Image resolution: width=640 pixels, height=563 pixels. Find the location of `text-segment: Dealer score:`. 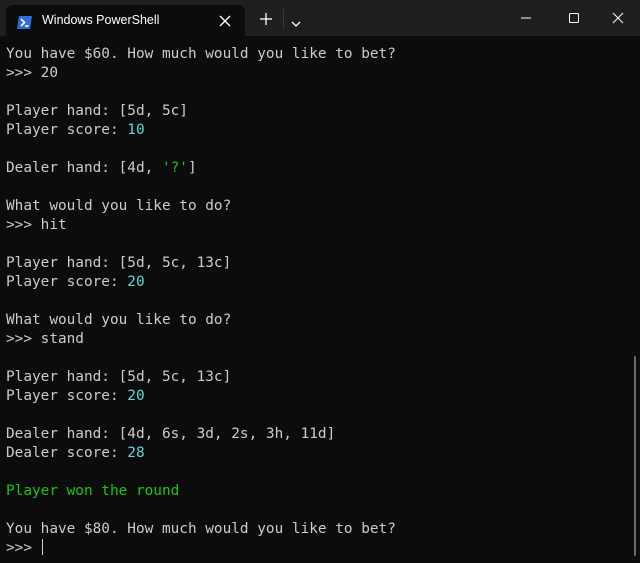

text-segment: Dealer score: is located at coordinates (67, 453).